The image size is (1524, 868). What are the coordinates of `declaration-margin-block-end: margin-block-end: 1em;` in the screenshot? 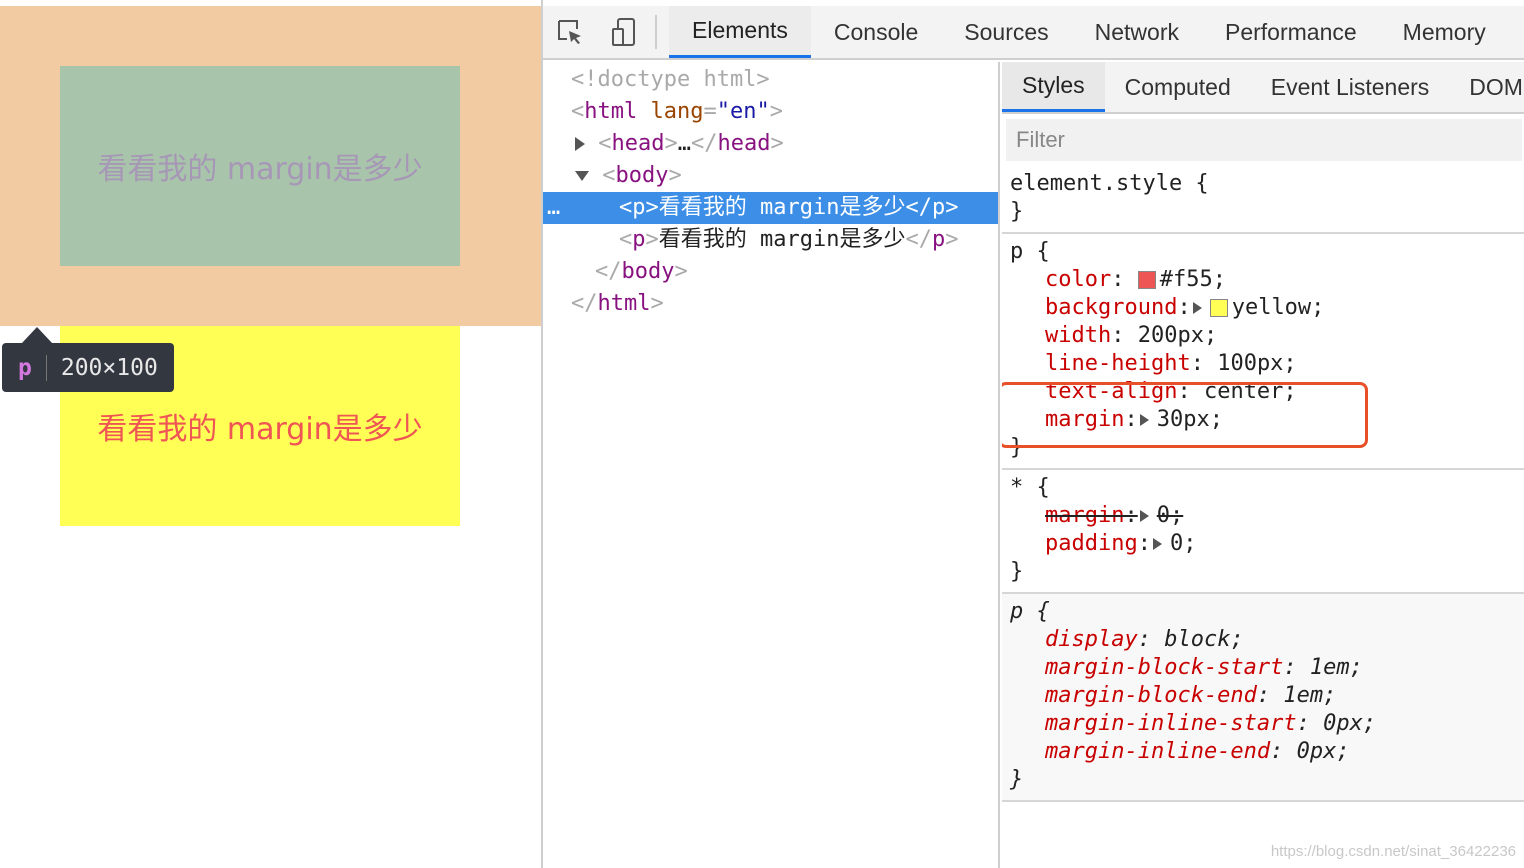 It's located at (1267, 696).